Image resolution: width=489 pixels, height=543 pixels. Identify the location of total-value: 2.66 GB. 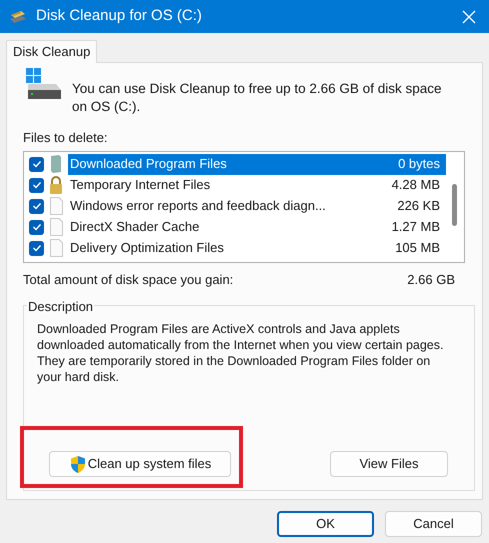
(431, 279).